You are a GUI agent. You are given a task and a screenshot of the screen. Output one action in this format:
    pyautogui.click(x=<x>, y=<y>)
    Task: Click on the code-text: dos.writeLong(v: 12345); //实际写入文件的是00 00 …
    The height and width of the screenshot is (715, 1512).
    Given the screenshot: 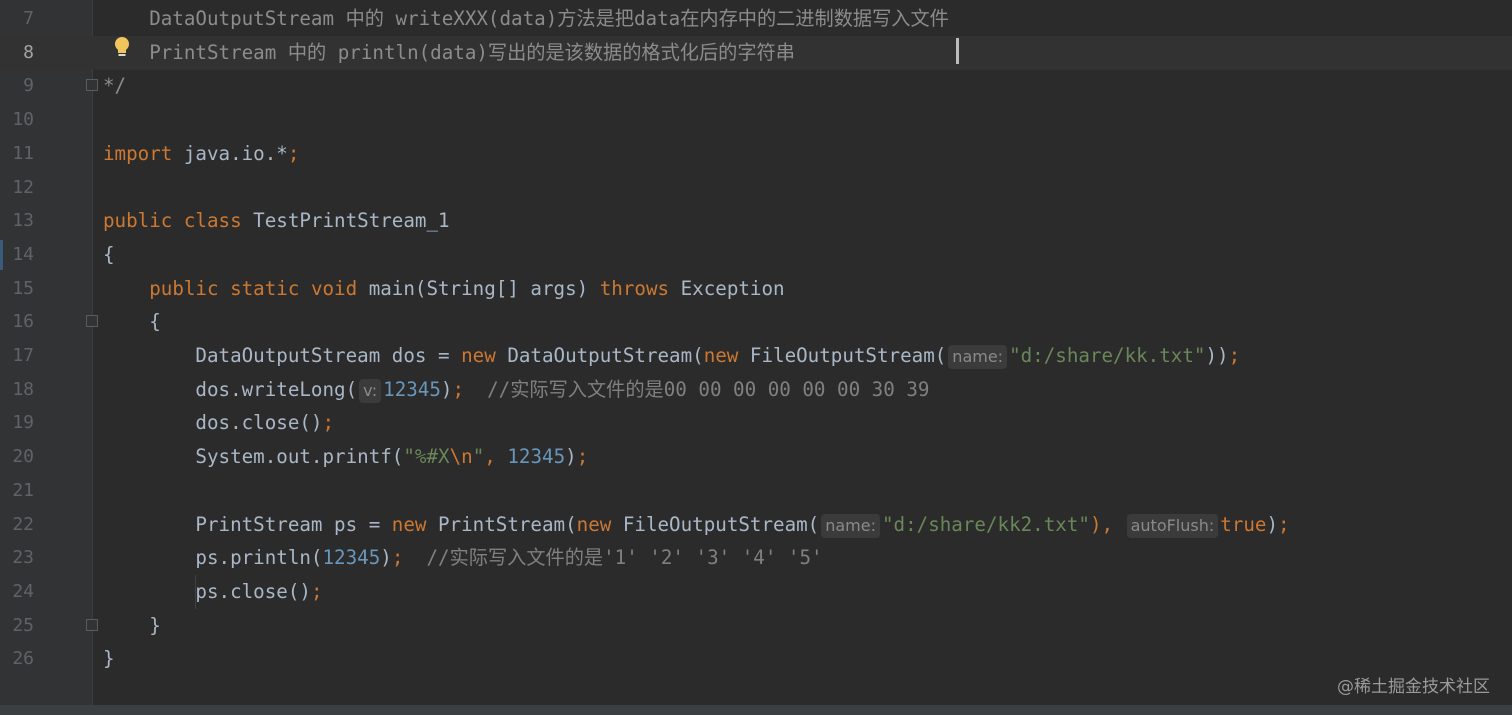 What is the action you would take?
    pyautogui.click(x=516, y=390)
    